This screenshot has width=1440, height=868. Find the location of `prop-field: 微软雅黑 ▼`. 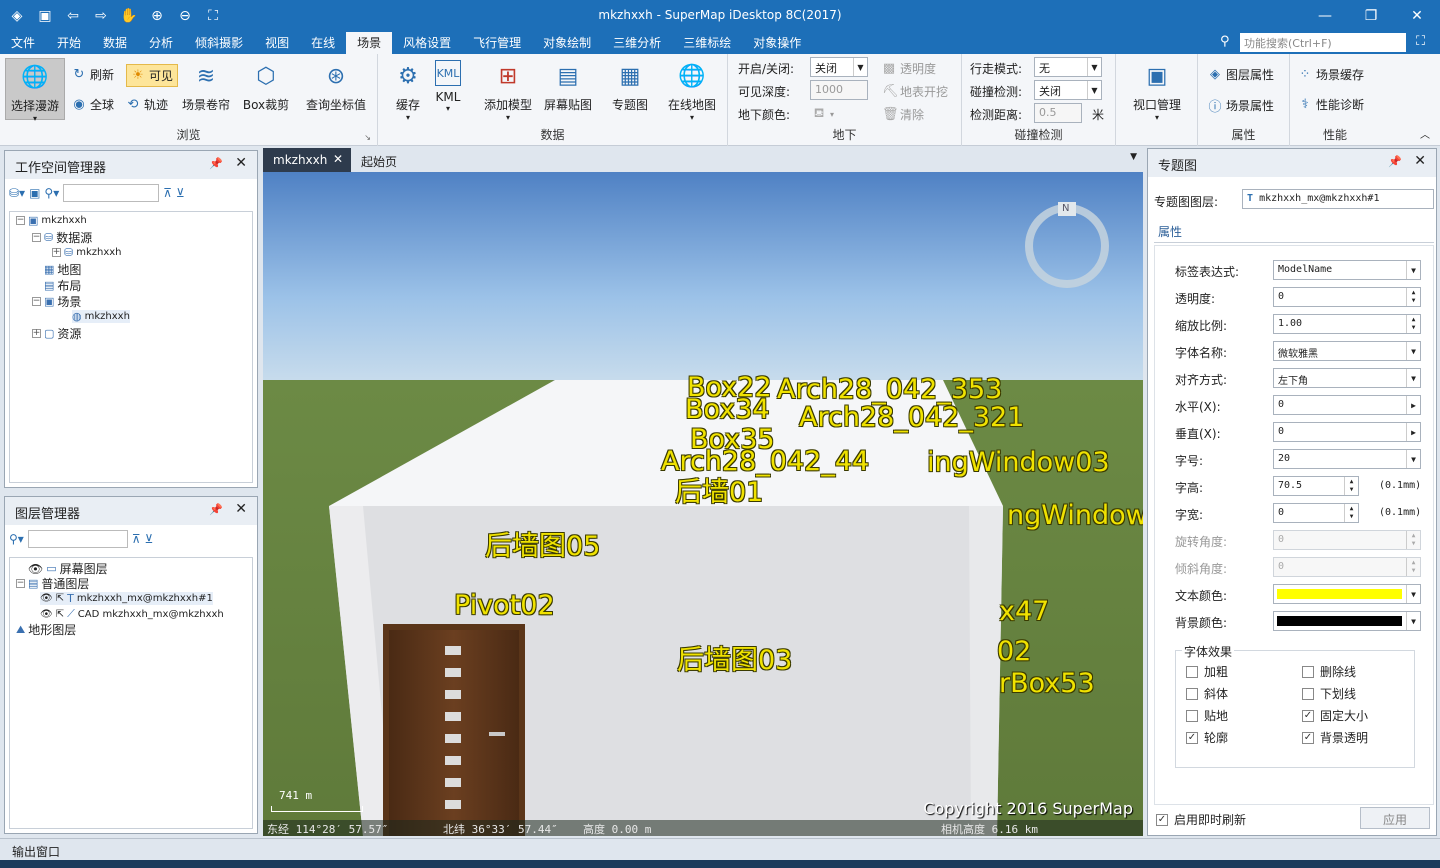

prop-field: 微软雅黑 ▼ is located at coordinates (1347, 351).